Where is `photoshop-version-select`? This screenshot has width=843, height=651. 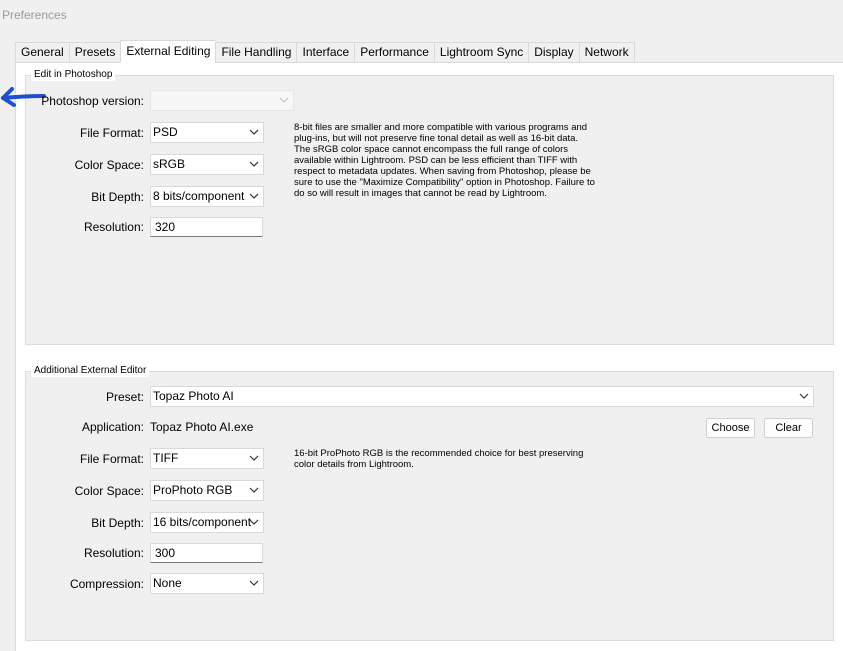
photoshop-version-select is located at coordinates (222, 100).